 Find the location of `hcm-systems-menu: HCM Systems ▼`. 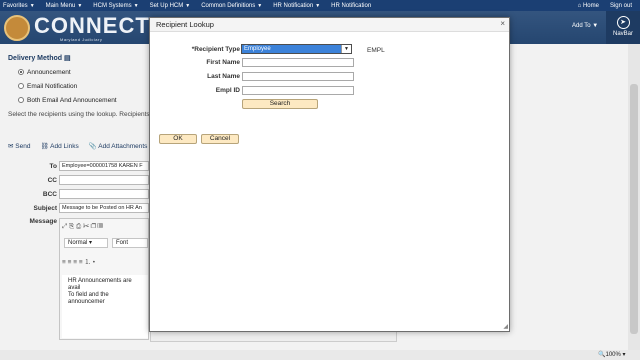

hcm-systems-menu: HCM Systems ▼ is located at coordinates (118, 6).